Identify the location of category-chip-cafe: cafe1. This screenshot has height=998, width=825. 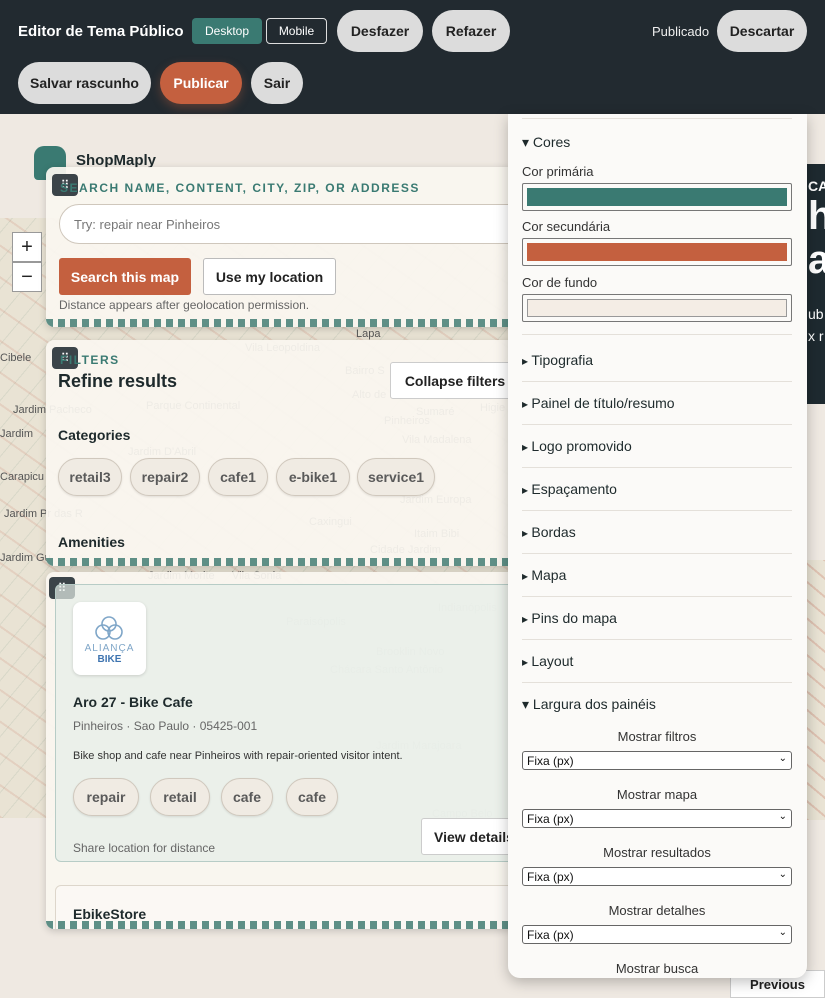
(238, 477).